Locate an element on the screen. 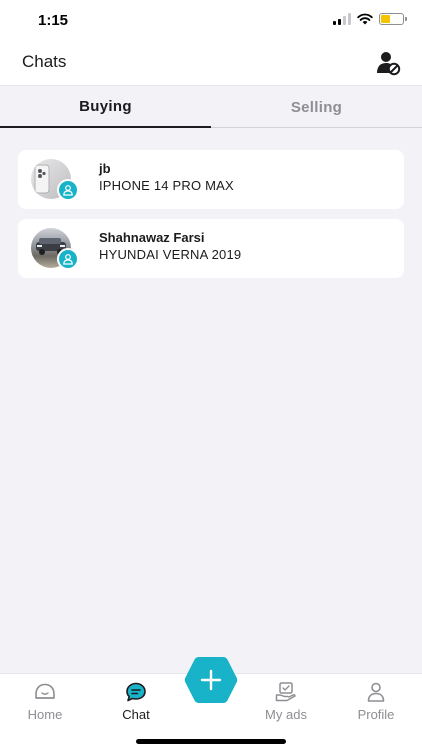 The image size is (422, 750). home-icon is located at coordinates (45, 691).